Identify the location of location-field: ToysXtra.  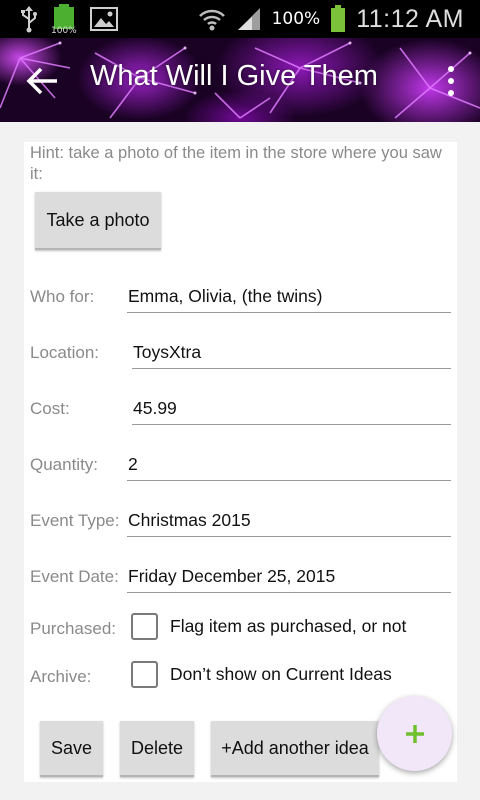
(291, 355).